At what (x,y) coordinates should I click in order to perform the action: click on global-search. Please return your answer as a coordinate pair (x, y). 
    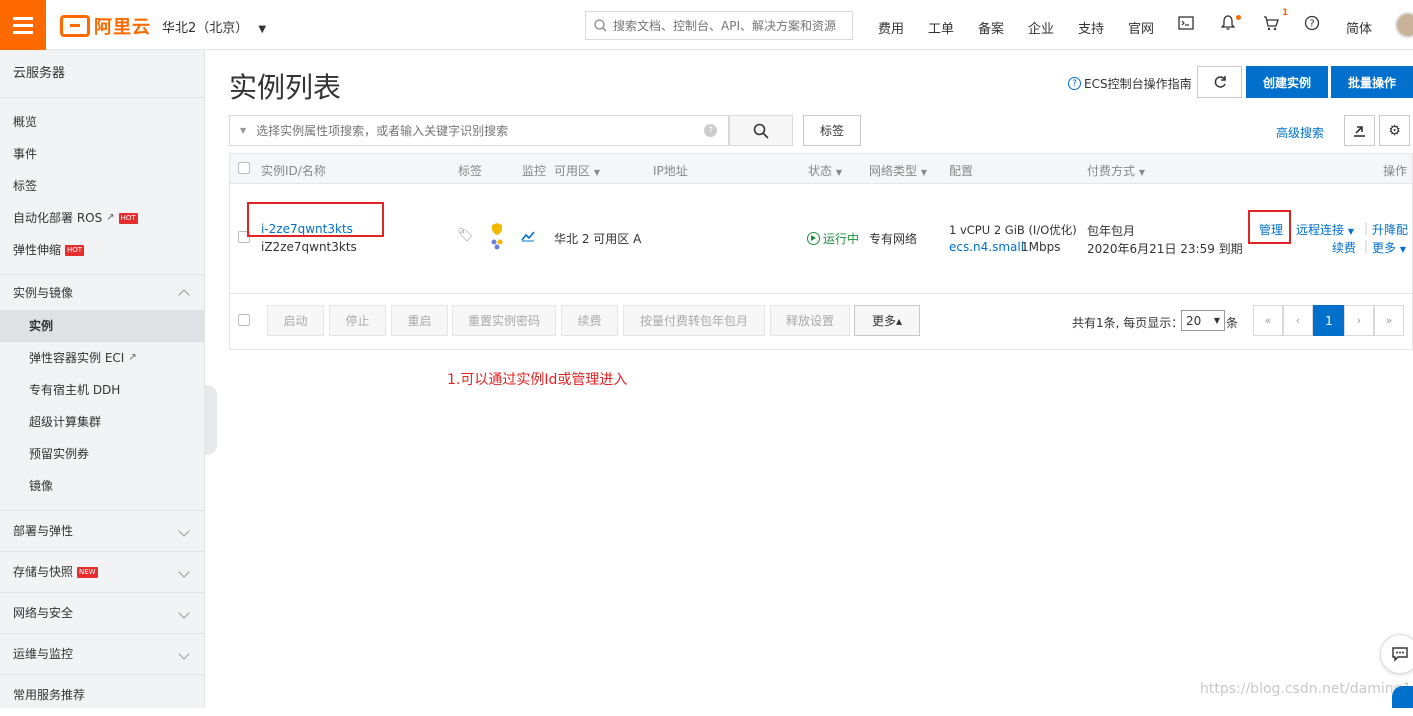
    Looking at the image, I should click on (719, 25).